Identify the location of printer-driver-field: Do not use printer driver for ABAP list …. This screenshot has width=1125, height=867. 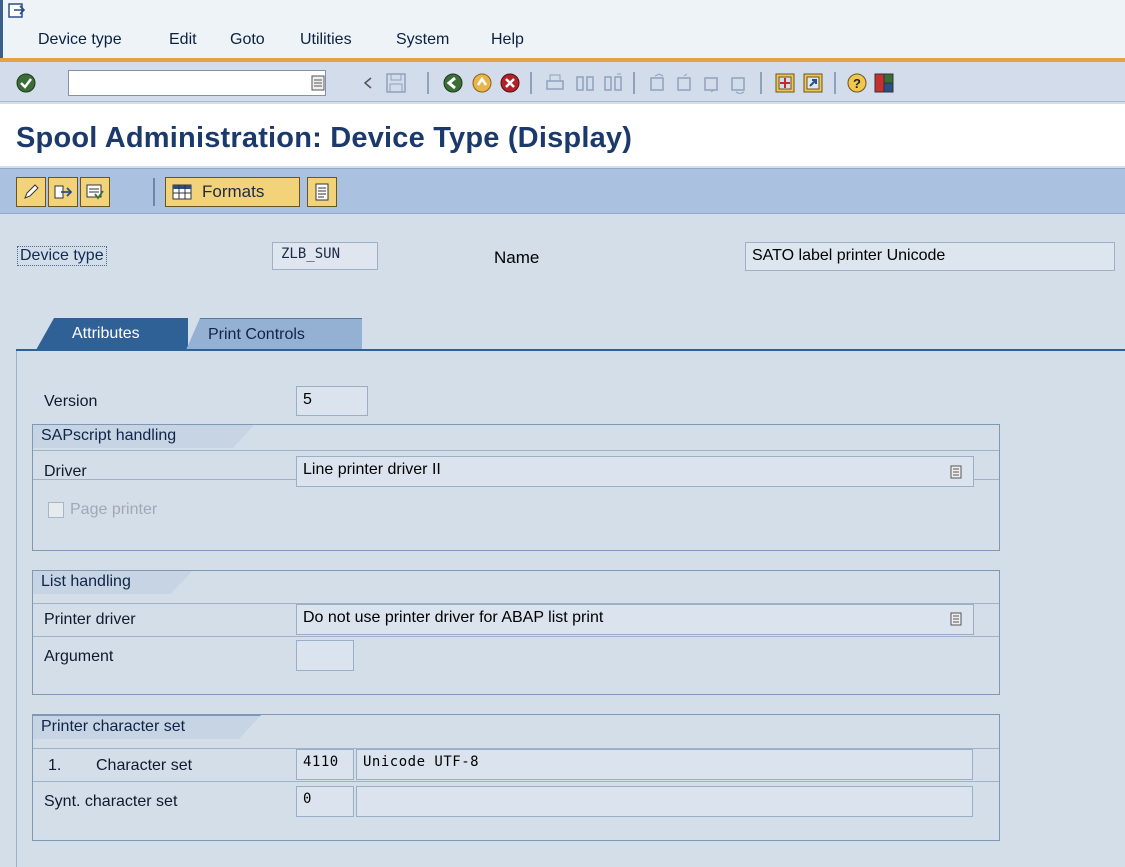
(635, 619).